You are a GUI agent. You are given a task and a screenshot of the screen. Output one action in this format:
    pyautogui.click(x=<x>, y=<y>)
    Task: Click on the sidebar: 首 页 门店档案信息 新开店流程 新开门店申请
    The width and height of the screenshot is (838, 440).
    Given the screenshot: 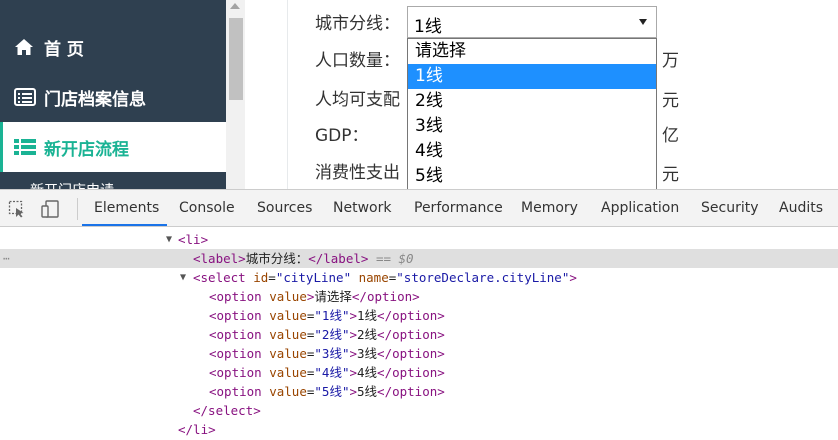 What is the action you would take?
    pyautogui.click(x=113, y=94)
    